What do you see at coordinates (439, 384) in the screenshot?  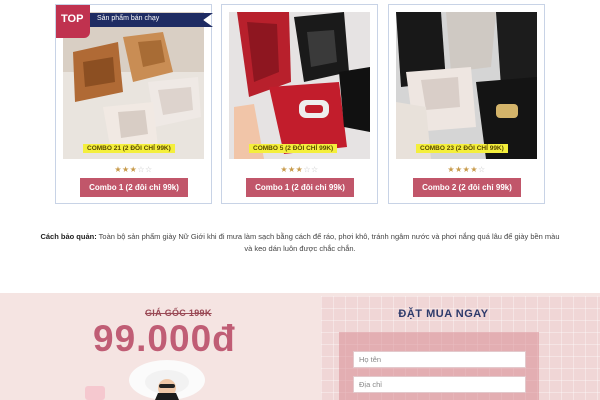 I see `address-field` at bounding box center [439, 384].